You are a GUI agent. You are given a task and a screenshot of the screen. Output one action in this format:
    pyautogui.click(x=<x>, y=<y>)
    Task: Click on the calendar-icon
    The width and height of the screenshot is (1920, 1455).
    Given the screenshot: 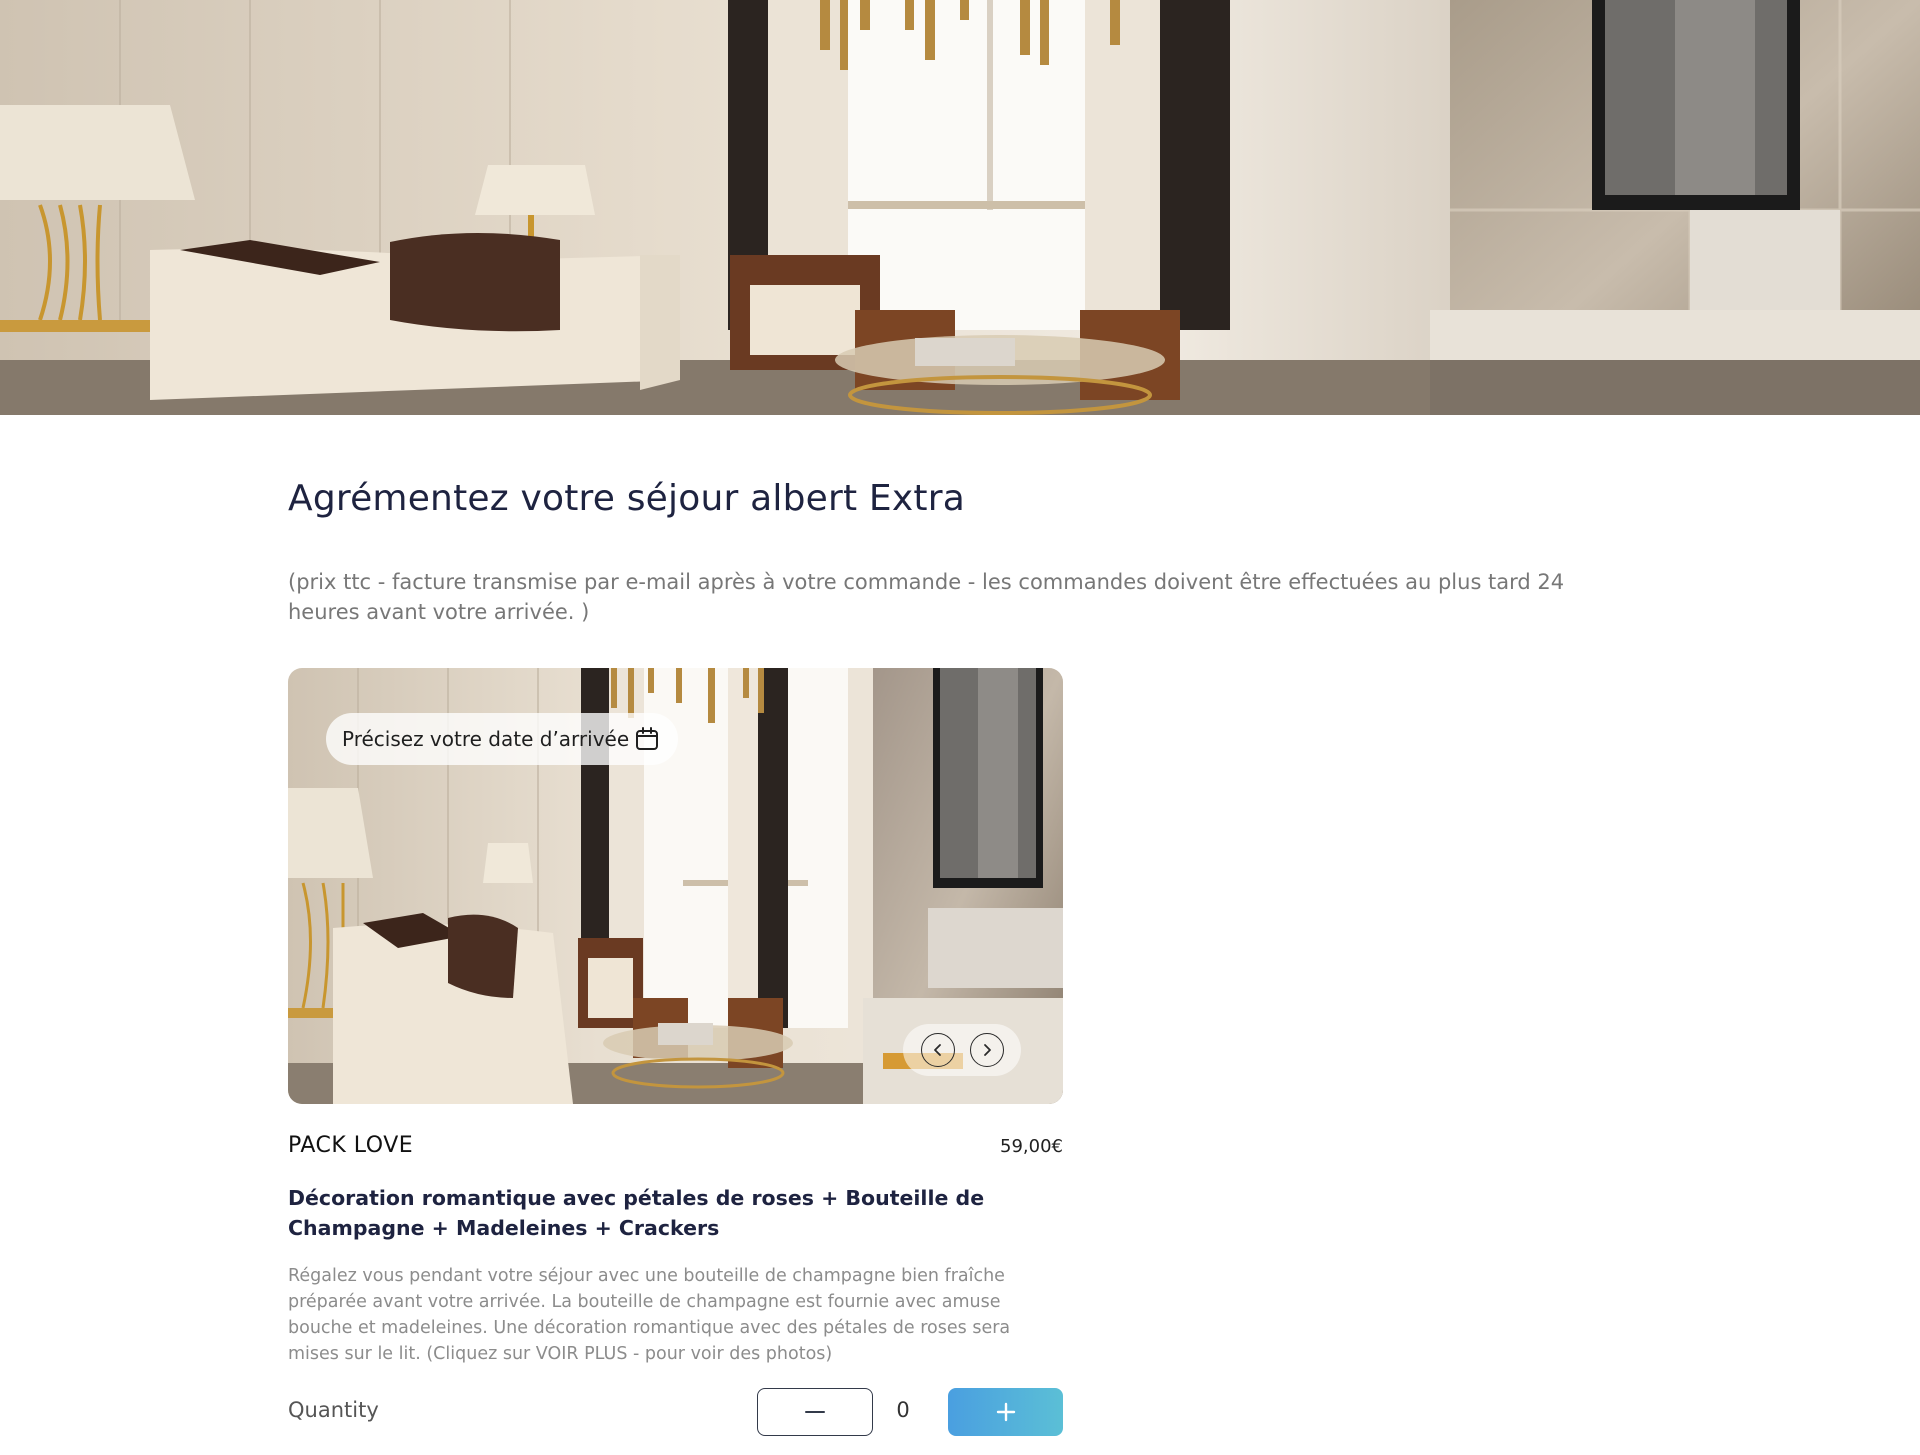 What is the action you would take?
    pyautogui.click(x=647, y=738)
    